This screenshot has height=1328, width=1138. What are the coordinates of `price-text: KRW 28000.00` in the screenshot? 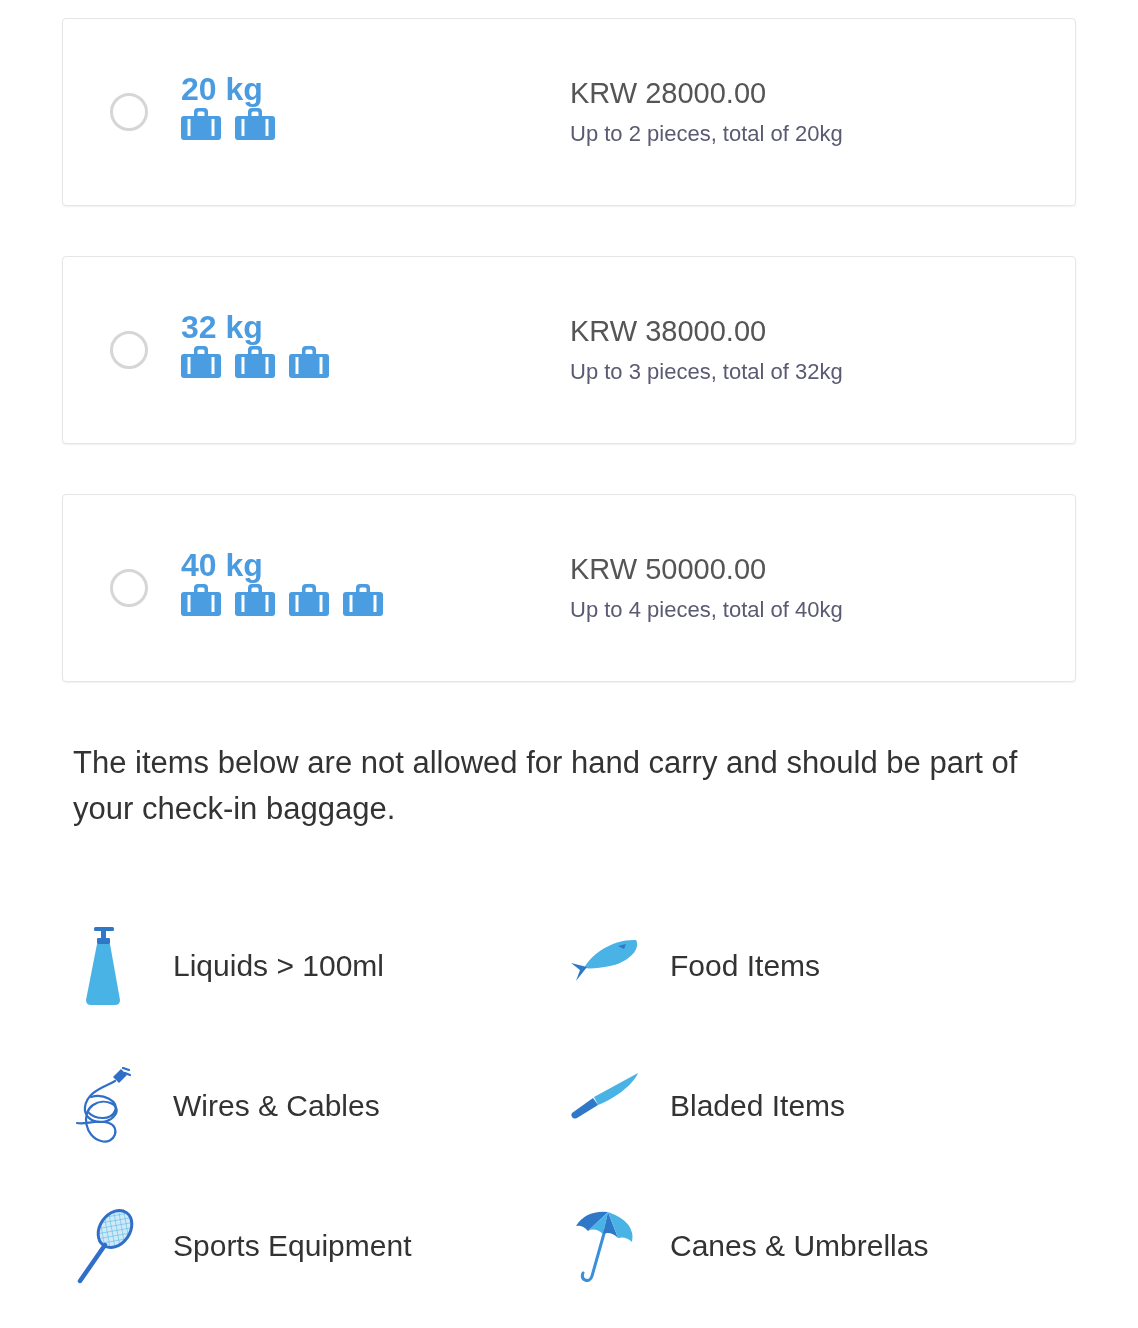 It's located at (668, 93).